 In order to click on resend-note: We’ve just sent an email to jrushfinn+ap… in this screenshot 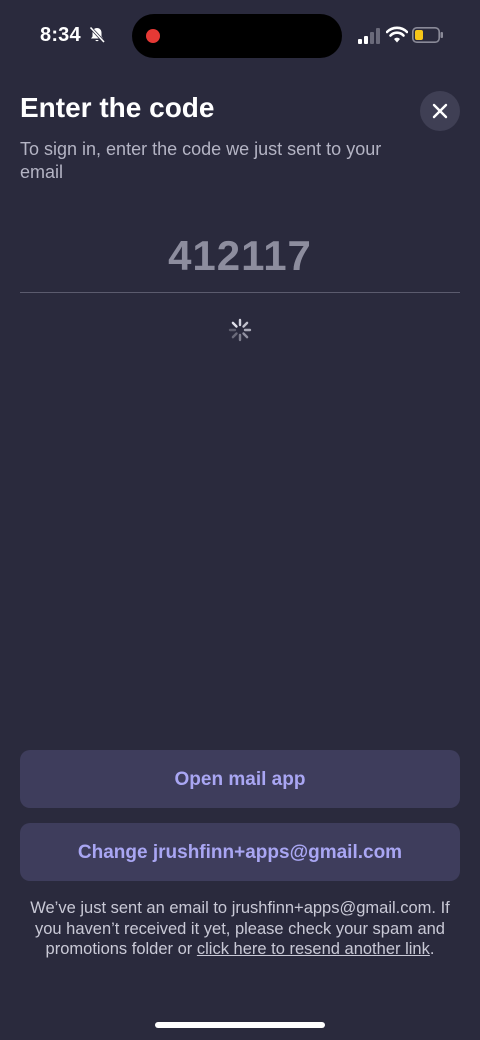, I will do `click(240, 929)`.